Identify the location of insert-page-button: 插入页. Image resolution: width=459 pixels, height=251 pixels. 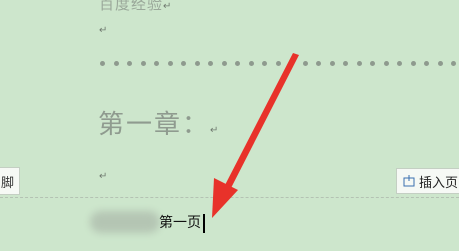
(427, 181).